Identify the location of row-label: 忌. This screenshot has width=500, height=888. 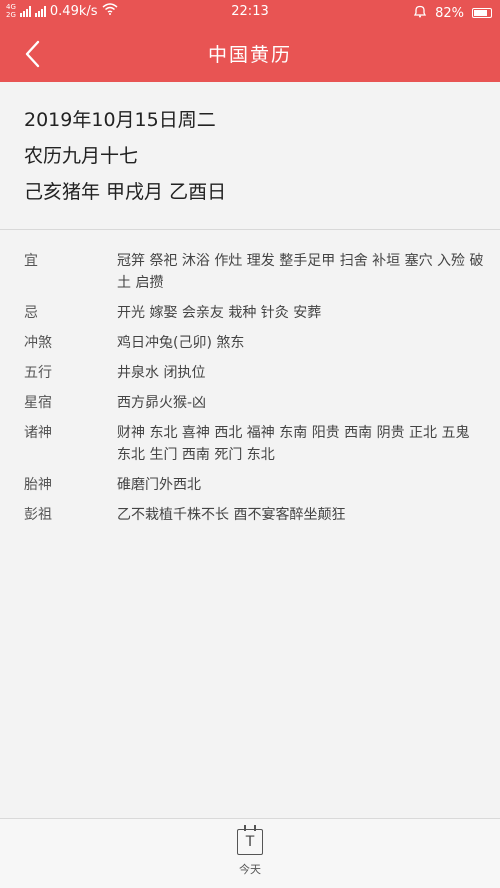
(31, 313).